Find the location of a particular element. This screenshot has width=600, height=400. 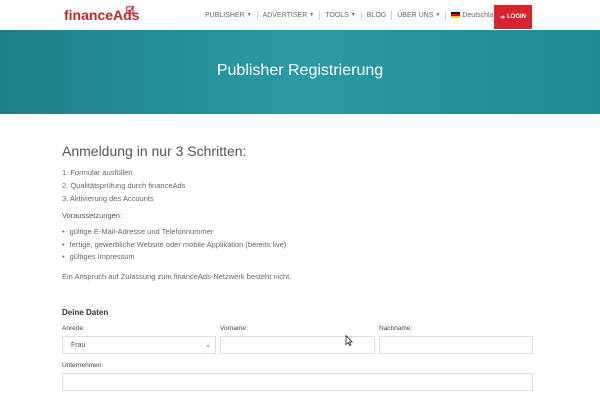

salutation-label: Anrede: is located at coordinates (73, 328).